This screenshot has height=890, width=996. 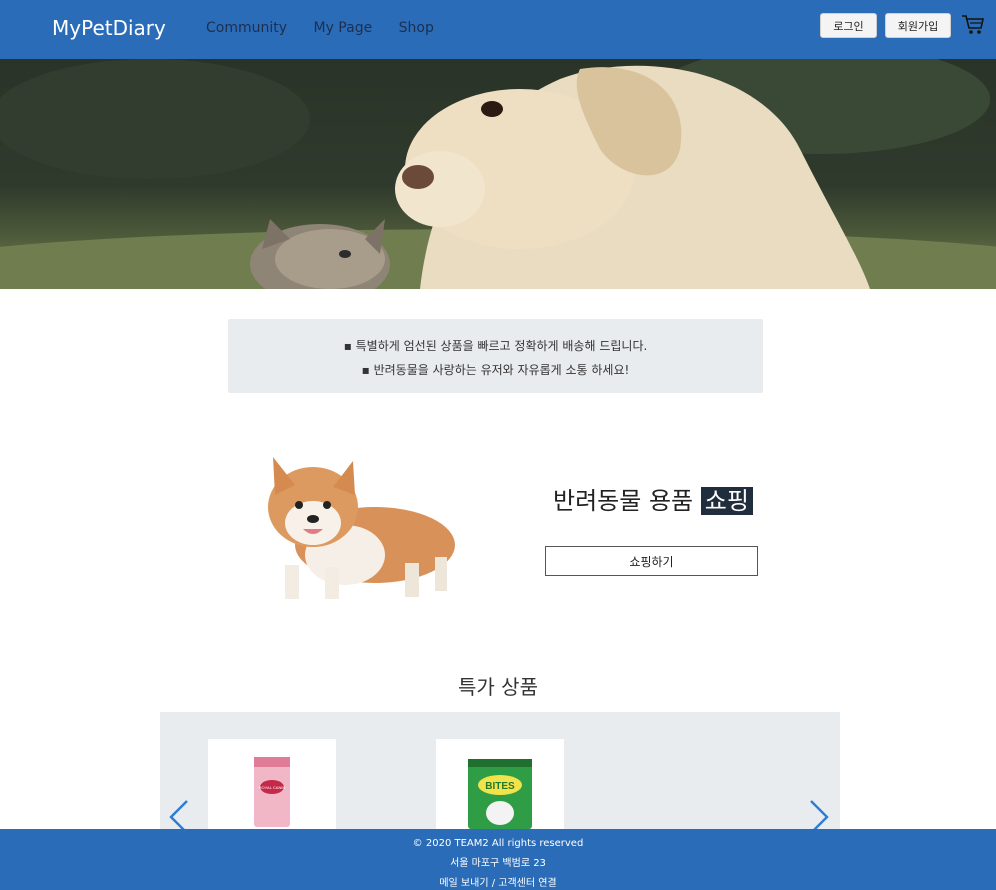 I want to click on cat-food-bag-image: ROYAL CANIN, so click(x=272, y=792).